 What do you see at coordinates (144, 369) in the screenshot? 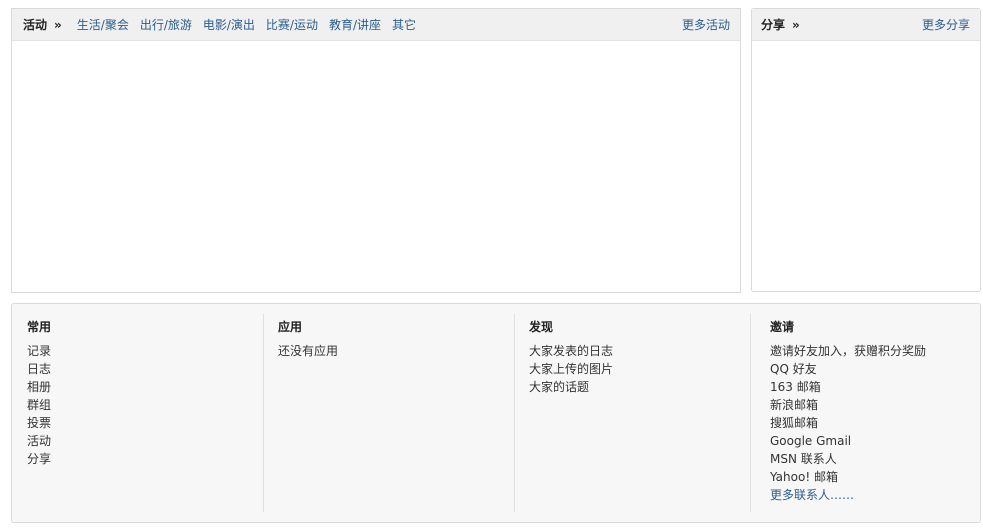
I see `common-item-blog: 日志` at bounding box center [144, 369].